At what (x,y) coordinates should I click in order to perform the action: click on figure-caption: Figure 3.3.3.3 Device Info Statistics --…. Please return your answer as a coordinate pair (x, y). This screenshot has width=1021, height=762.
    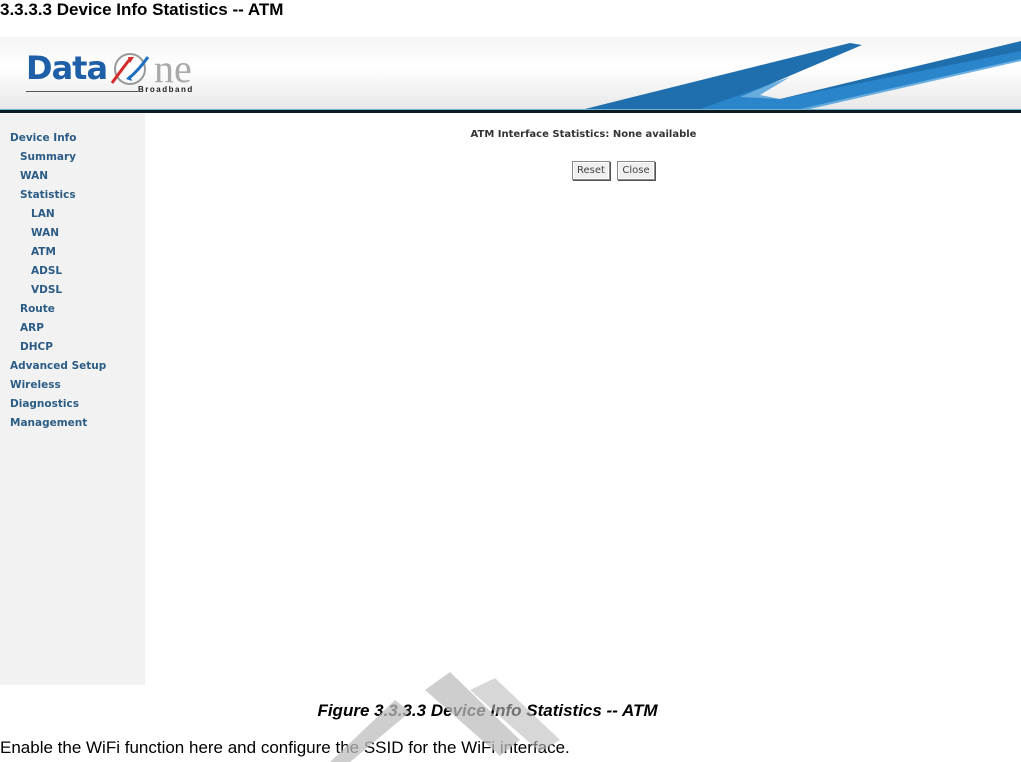
    Looking at the image, I should click on (487, 710).